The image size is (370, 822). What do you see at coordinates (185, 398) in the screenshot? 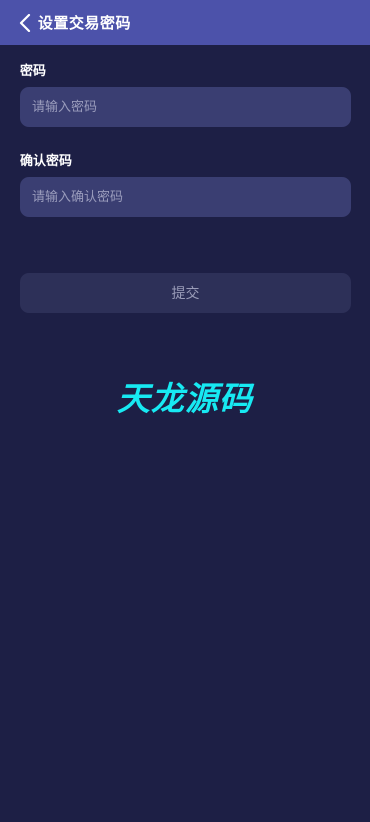
I see `watermark-logo: 天龙源码` at bounding box center [185, 398].